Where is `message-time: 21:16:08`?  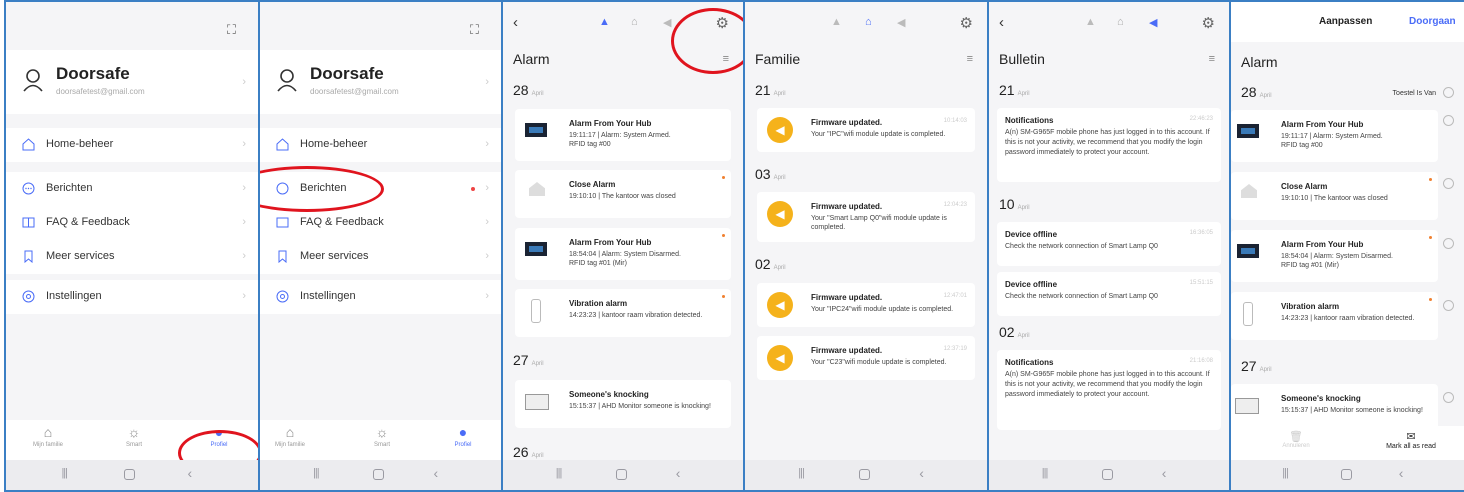 message-time: 21:16:08 is located at coordinates (1201, 361).